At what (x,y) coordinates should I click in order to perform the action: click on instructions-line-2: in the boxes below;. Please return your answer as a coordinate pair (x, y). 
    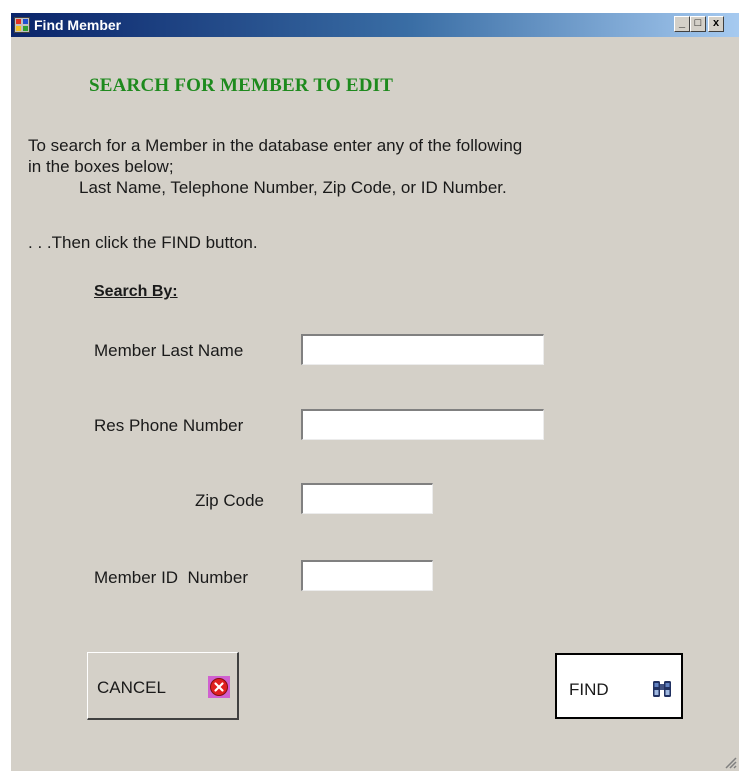
    Looking at the image, I should click on (101, 166).